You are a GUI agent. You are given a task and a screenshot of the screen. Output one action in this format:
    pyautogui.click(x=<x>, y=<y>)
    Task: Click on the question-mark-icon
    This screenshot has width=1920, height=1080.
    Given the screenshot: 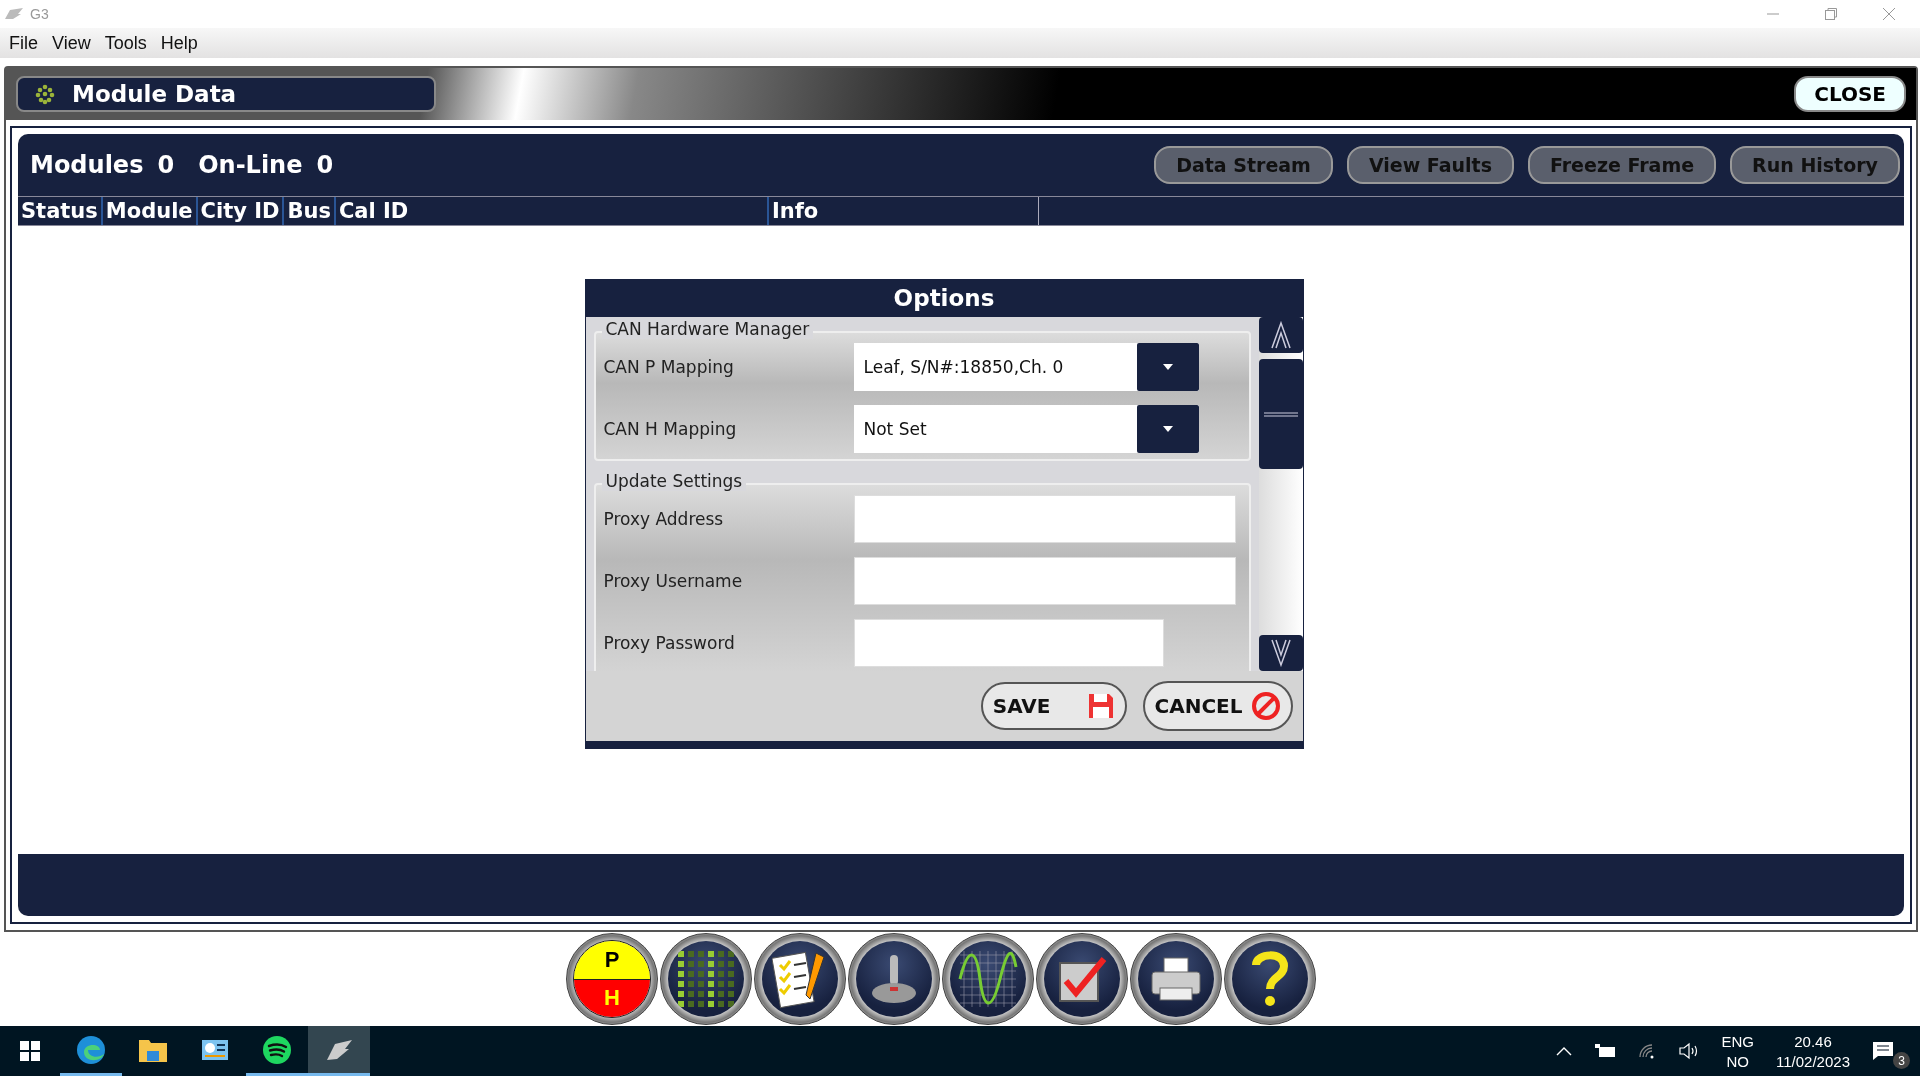 What is the action you would take?
    pyautogui.click(x=1270, y=979)
    